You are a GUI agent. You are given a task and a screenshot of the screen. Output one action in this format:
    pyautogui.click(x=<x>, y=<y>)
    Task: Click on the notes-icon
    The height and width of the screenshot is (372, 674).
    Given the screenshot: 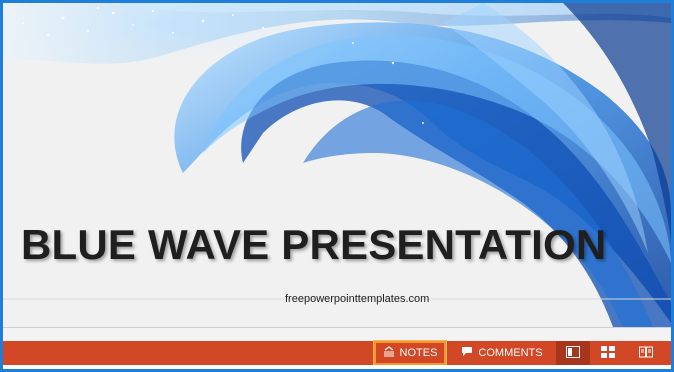 What is the action you would take?
    pyautogui.click(x=389, y=353)
    